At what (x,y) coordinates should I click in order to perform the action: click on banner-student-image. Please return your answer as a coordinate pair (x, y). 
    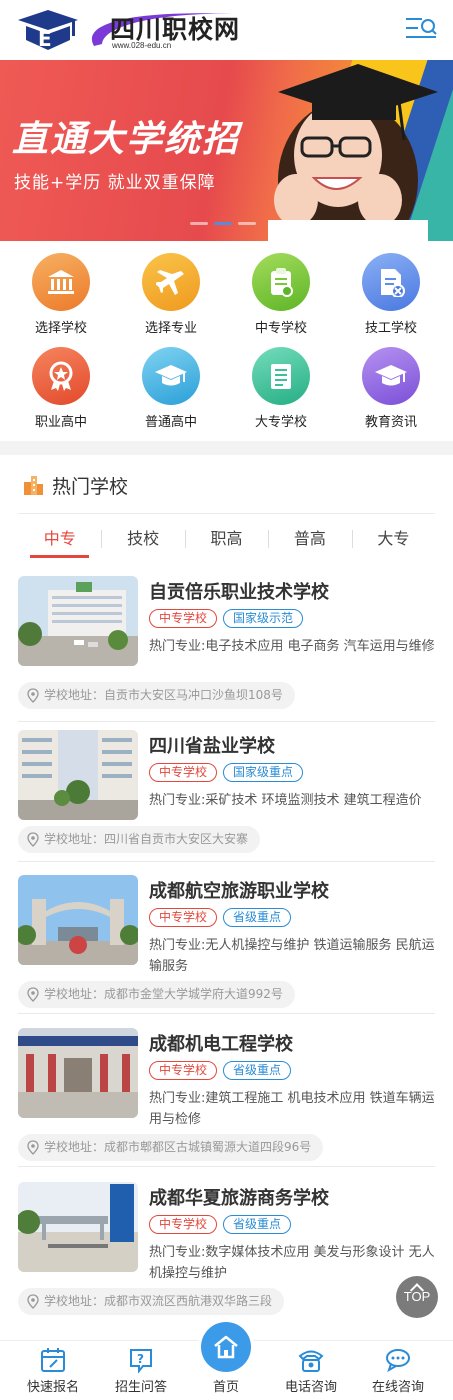
    Looking at the image, I should click on (353, 152).